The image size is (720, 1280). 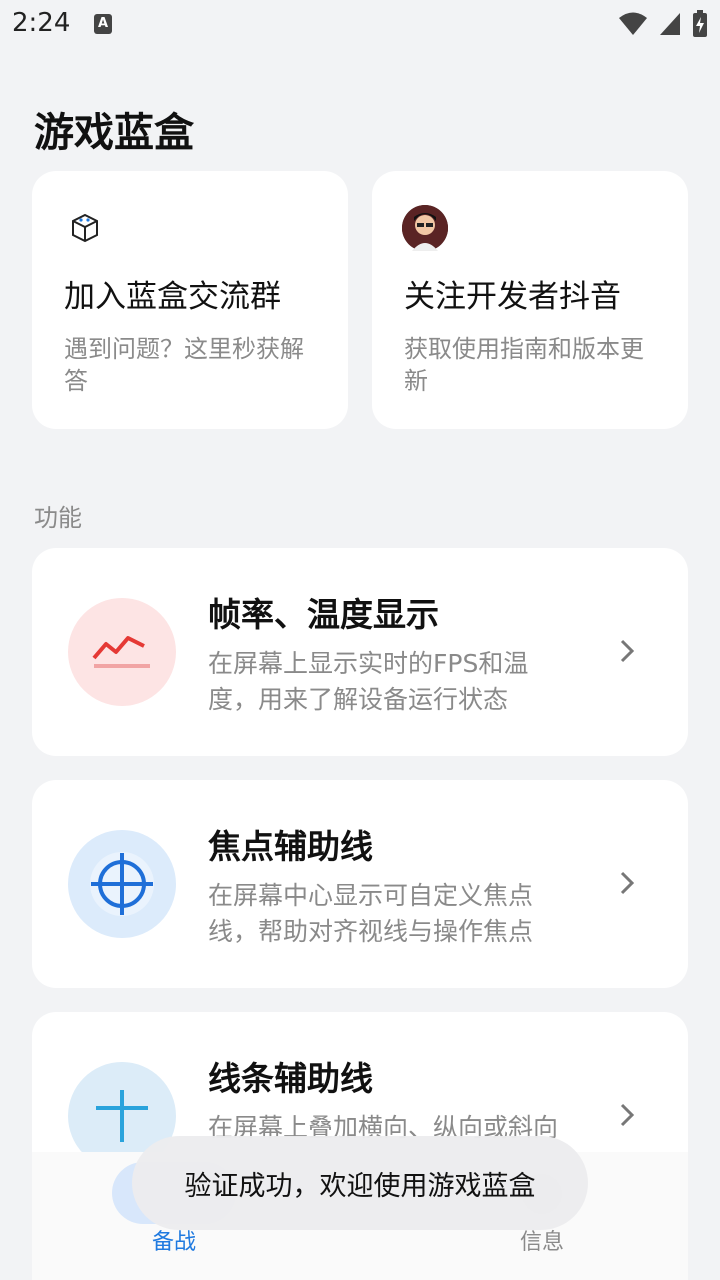 I want to click on battery-charging-icon, so click(x=700, y=23).